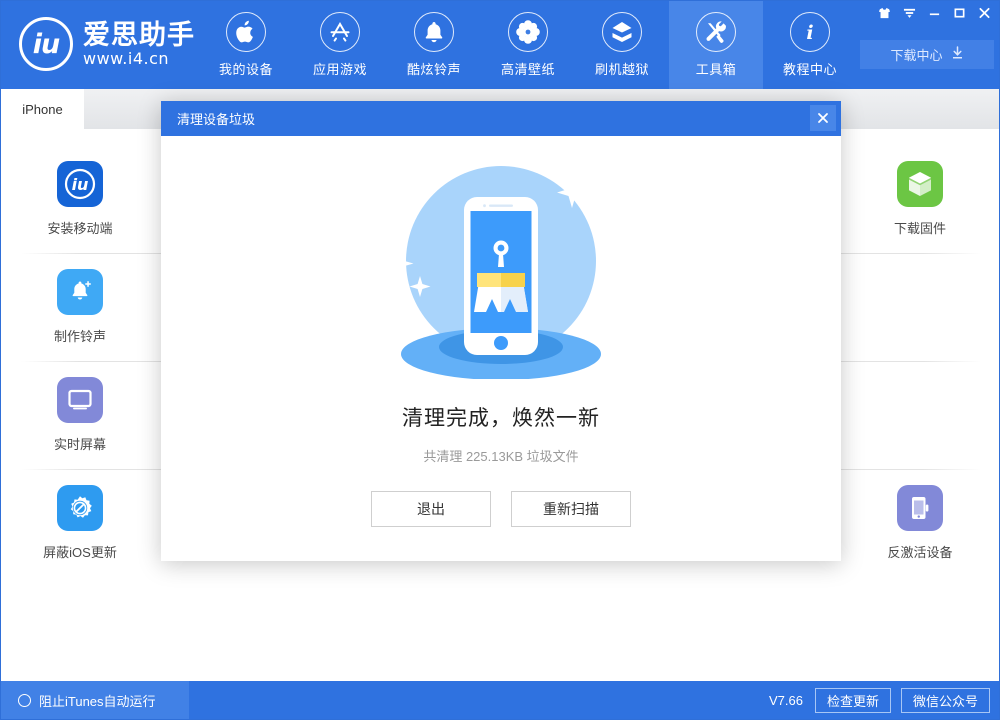  I want to click on appstore-icon, so click(340, 32).